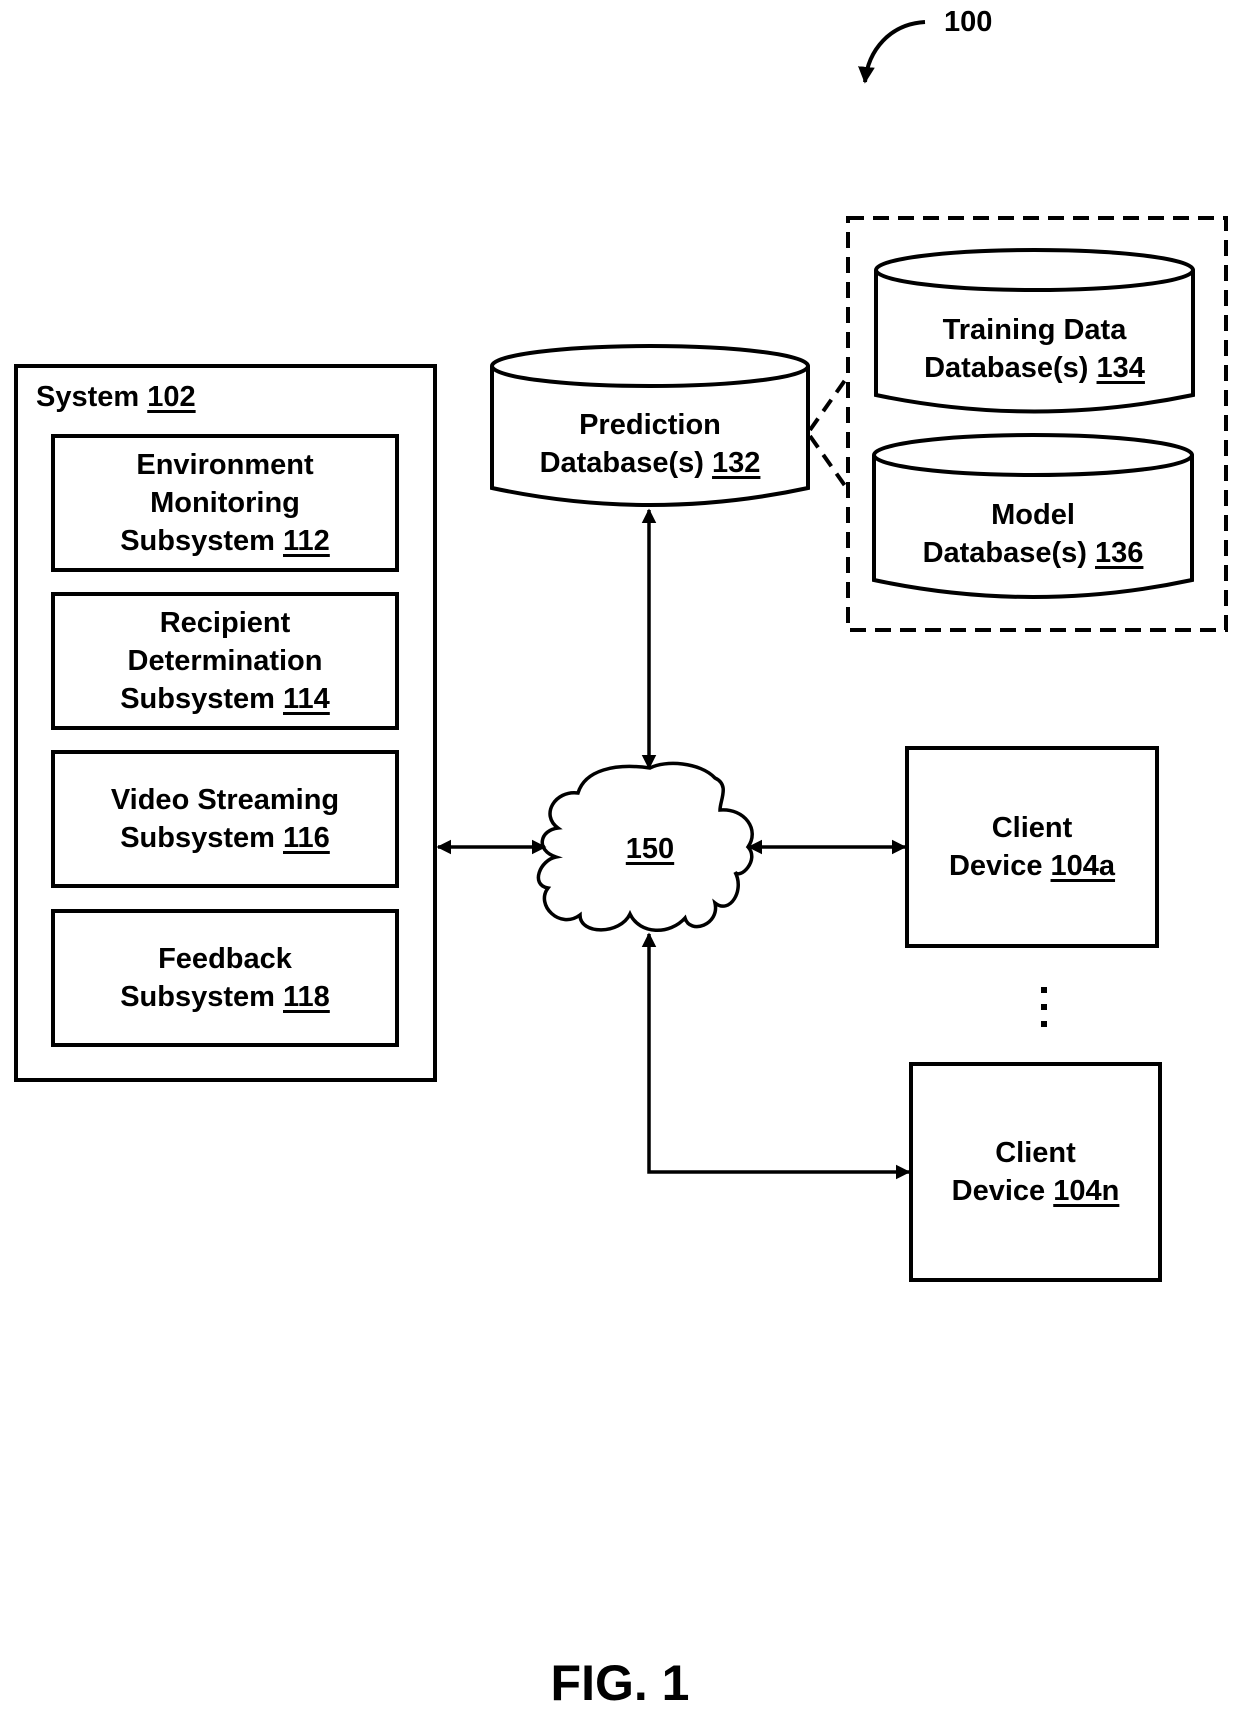 The width and height of the screenshot is (1240, 1717). Describe the element at coordinates (1086, 1191) in the screenshot. I see `client-ref-104n: 104n` at that location.